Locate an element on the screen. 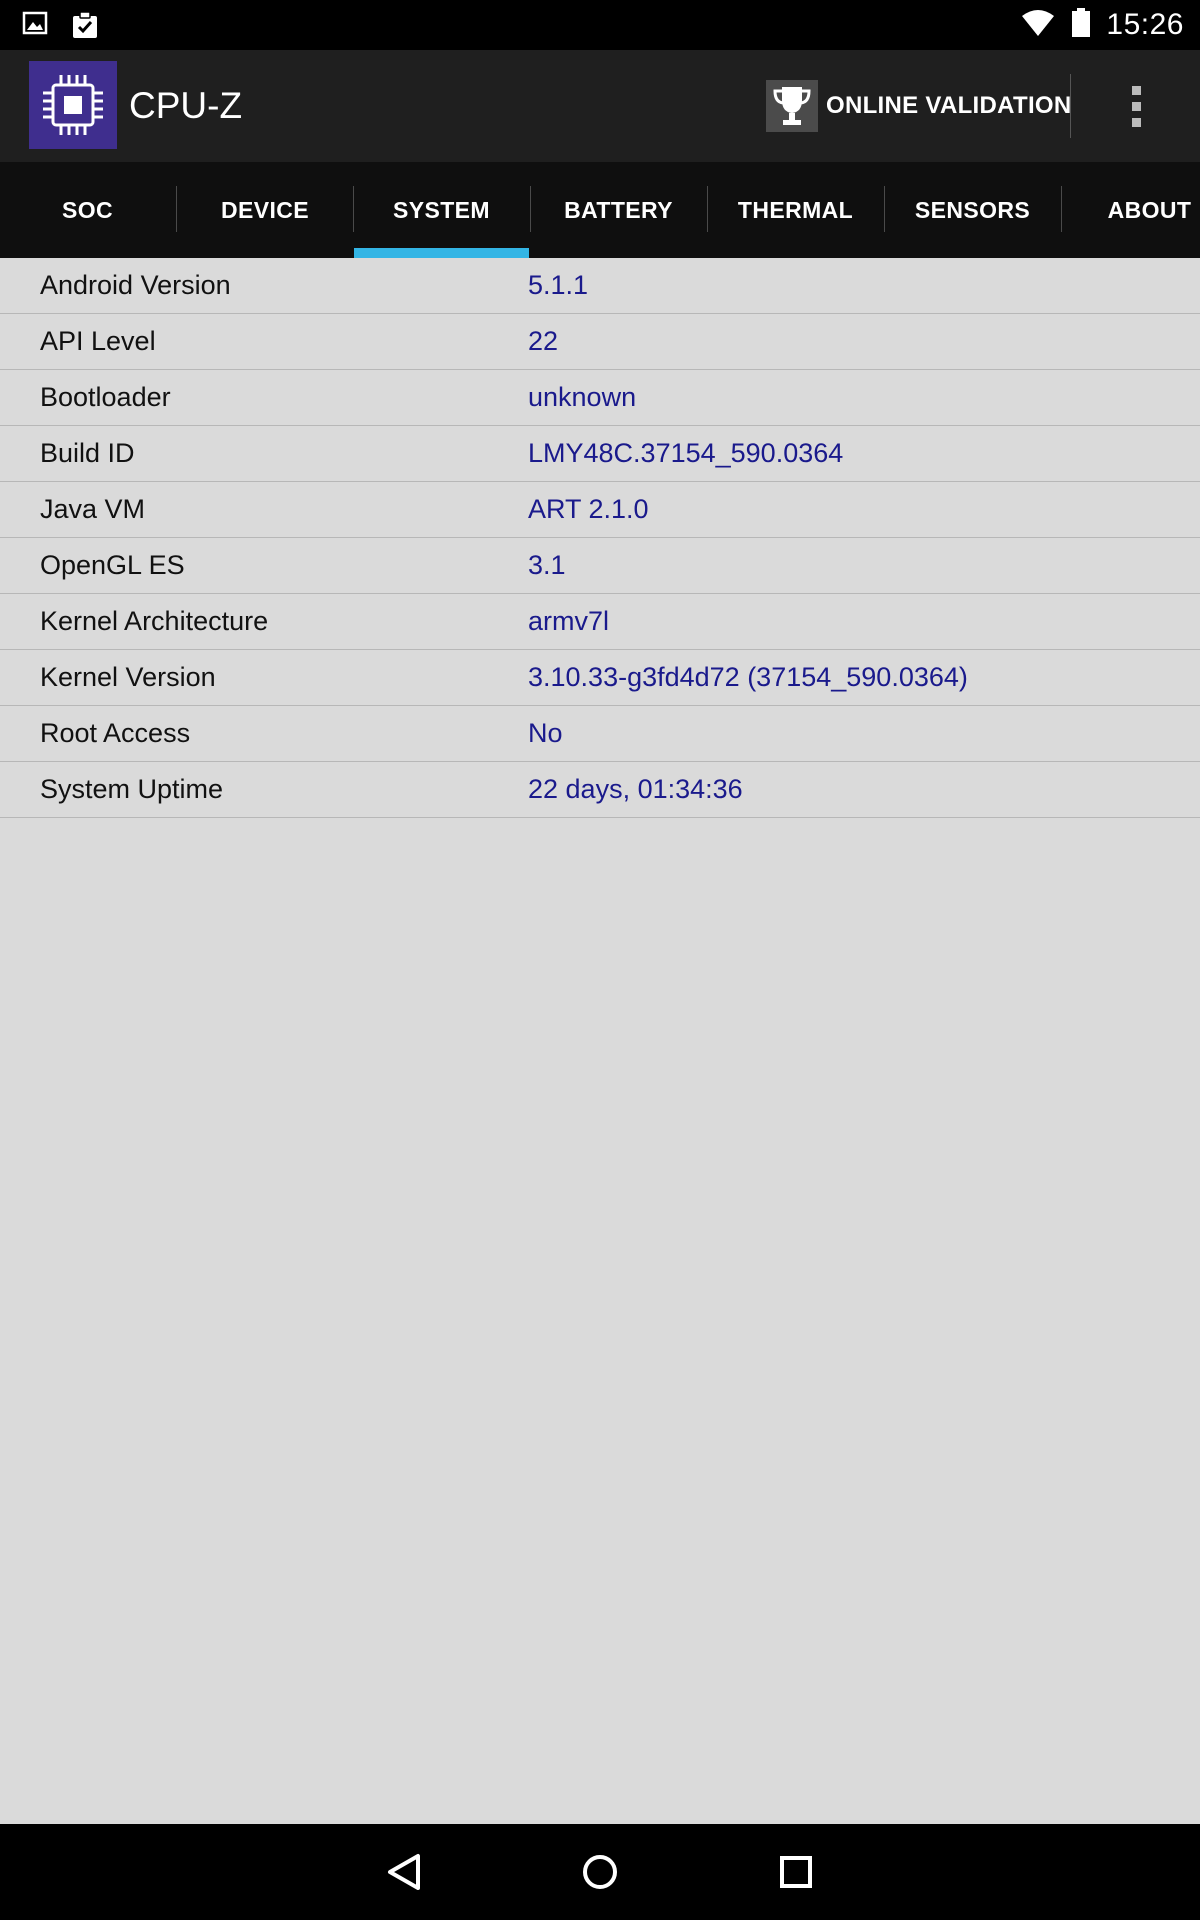 The image size is (1200, 1920). row-value: 5.1.1 is located at coordinates (558, 285).